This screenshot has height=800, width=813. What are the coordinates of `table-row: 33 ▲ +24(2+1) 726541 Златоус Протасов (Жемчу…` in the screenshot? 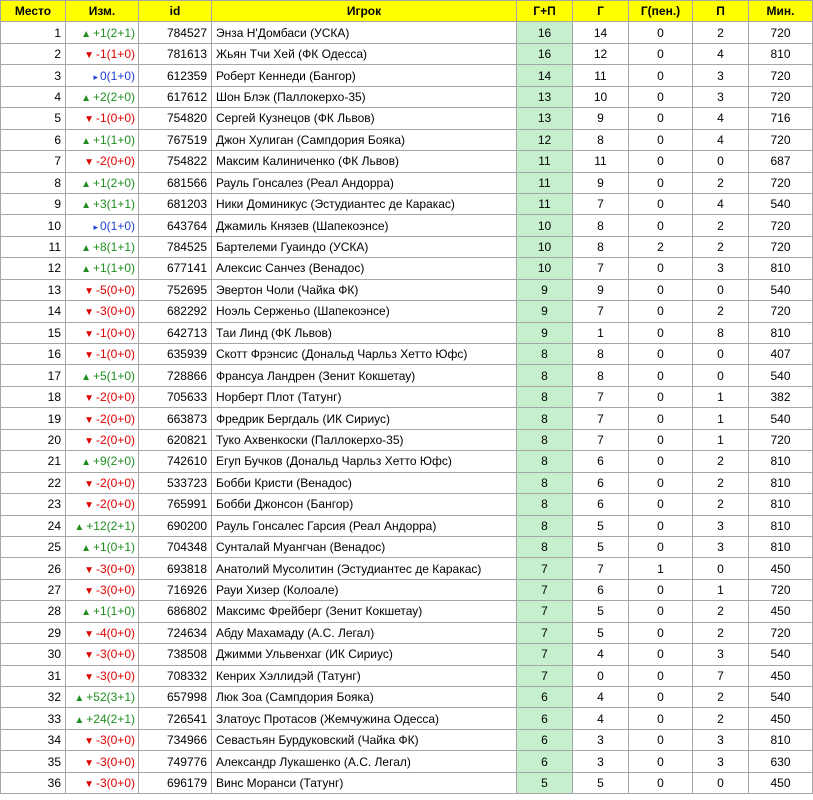 It's located at (406, 718).